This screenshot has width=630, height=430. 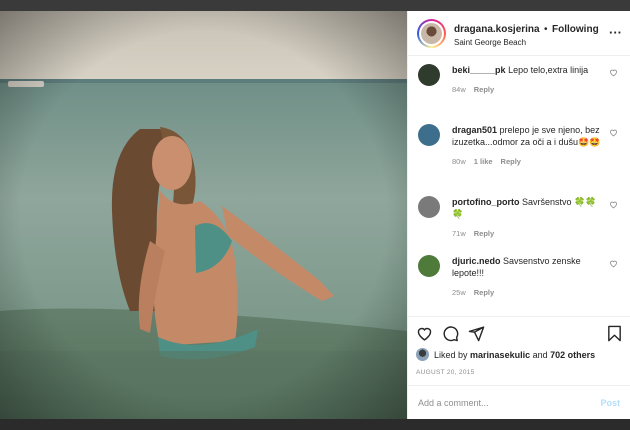 What do you see at coordinates (572, 355) in the screenshot?
I see `liked-by-others-link: 702 others` at bounding box center [572, 355].